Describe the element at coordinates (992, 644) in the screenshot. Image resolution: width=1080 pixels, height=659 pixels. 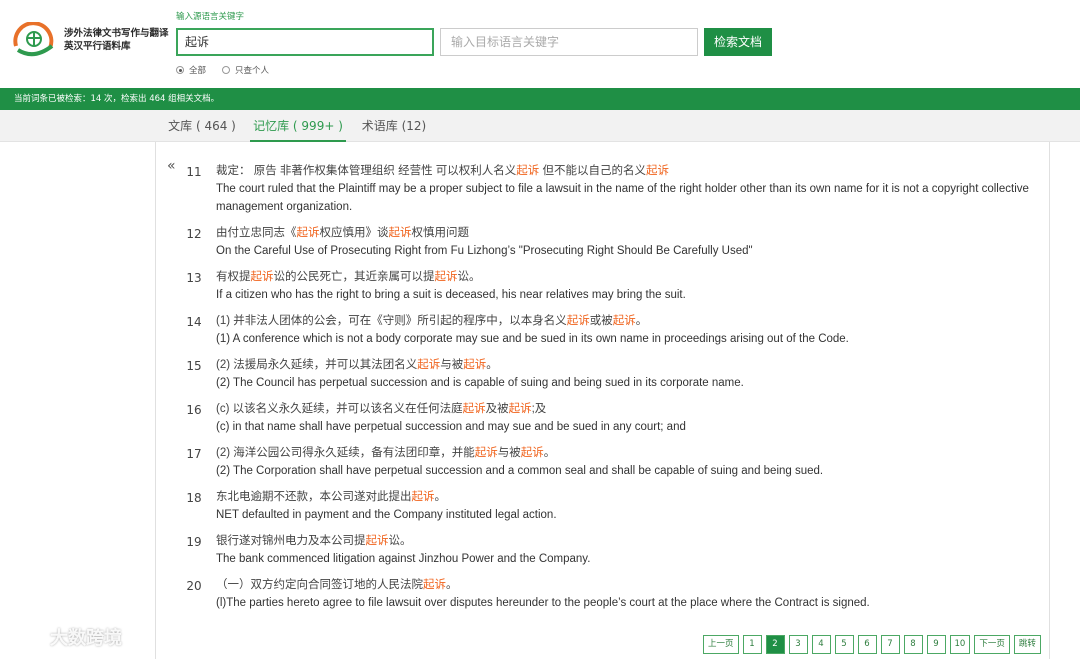
I see `next-page-button: 下一页` at that location.